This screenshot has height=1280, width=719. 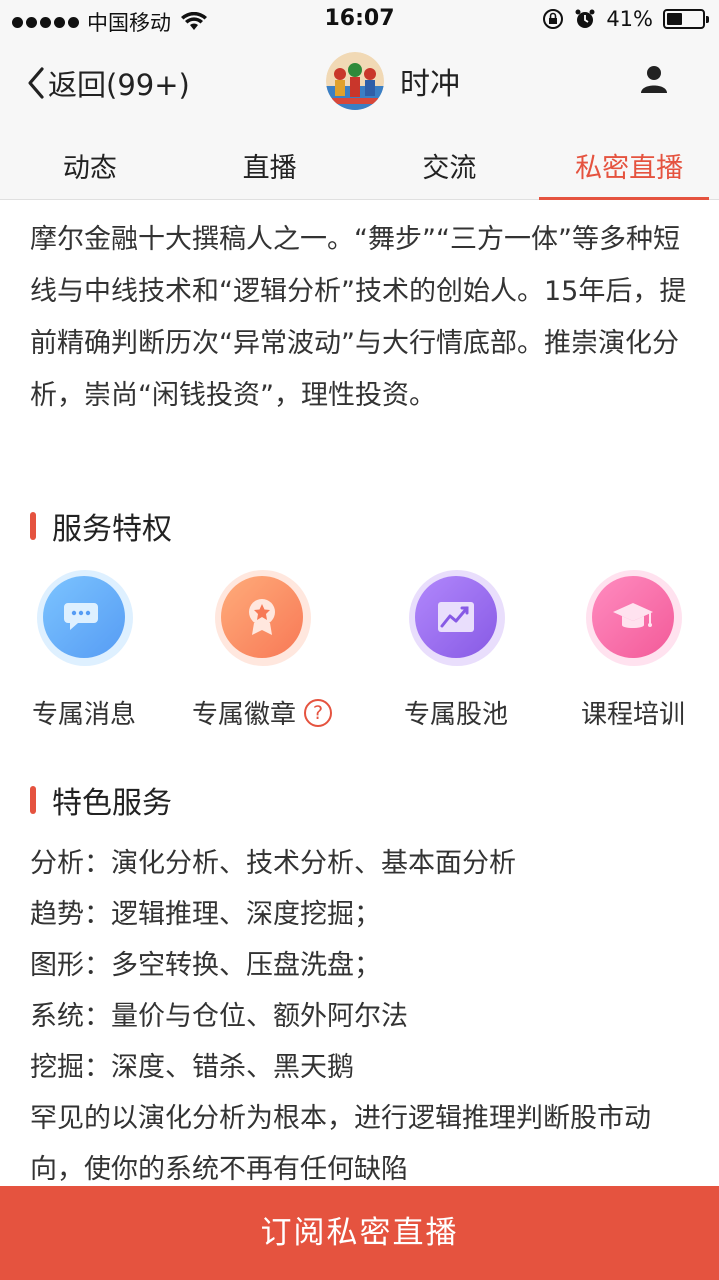 I want to click on battery-icon, so click(x=686, y=19).